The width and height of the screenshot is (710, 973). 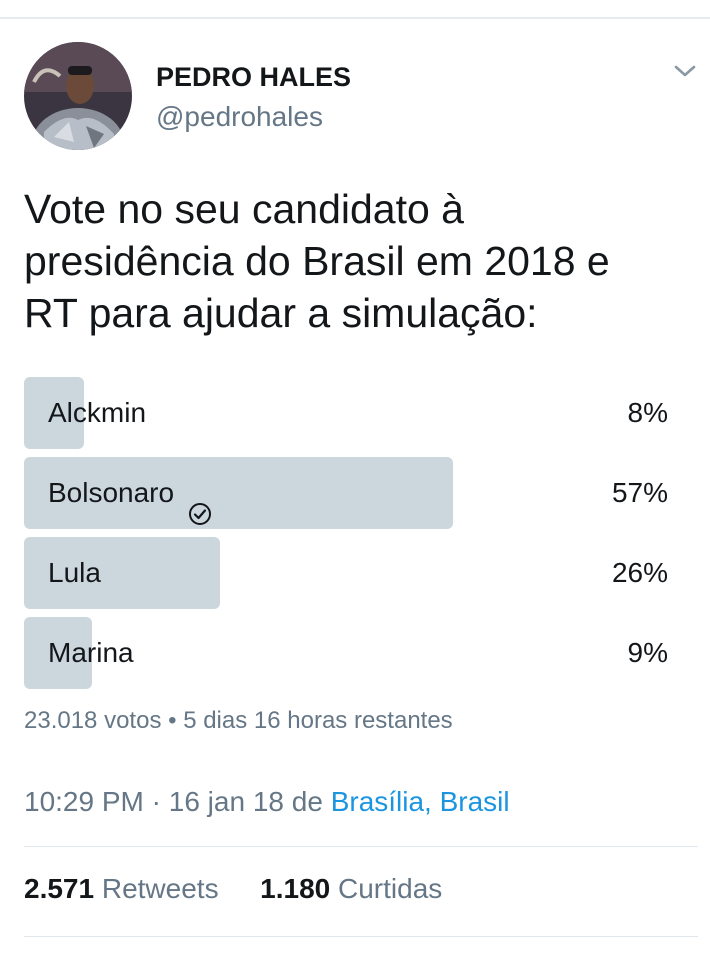 I want to click on poll-option-label: Marina, so click(x=91, y=653).